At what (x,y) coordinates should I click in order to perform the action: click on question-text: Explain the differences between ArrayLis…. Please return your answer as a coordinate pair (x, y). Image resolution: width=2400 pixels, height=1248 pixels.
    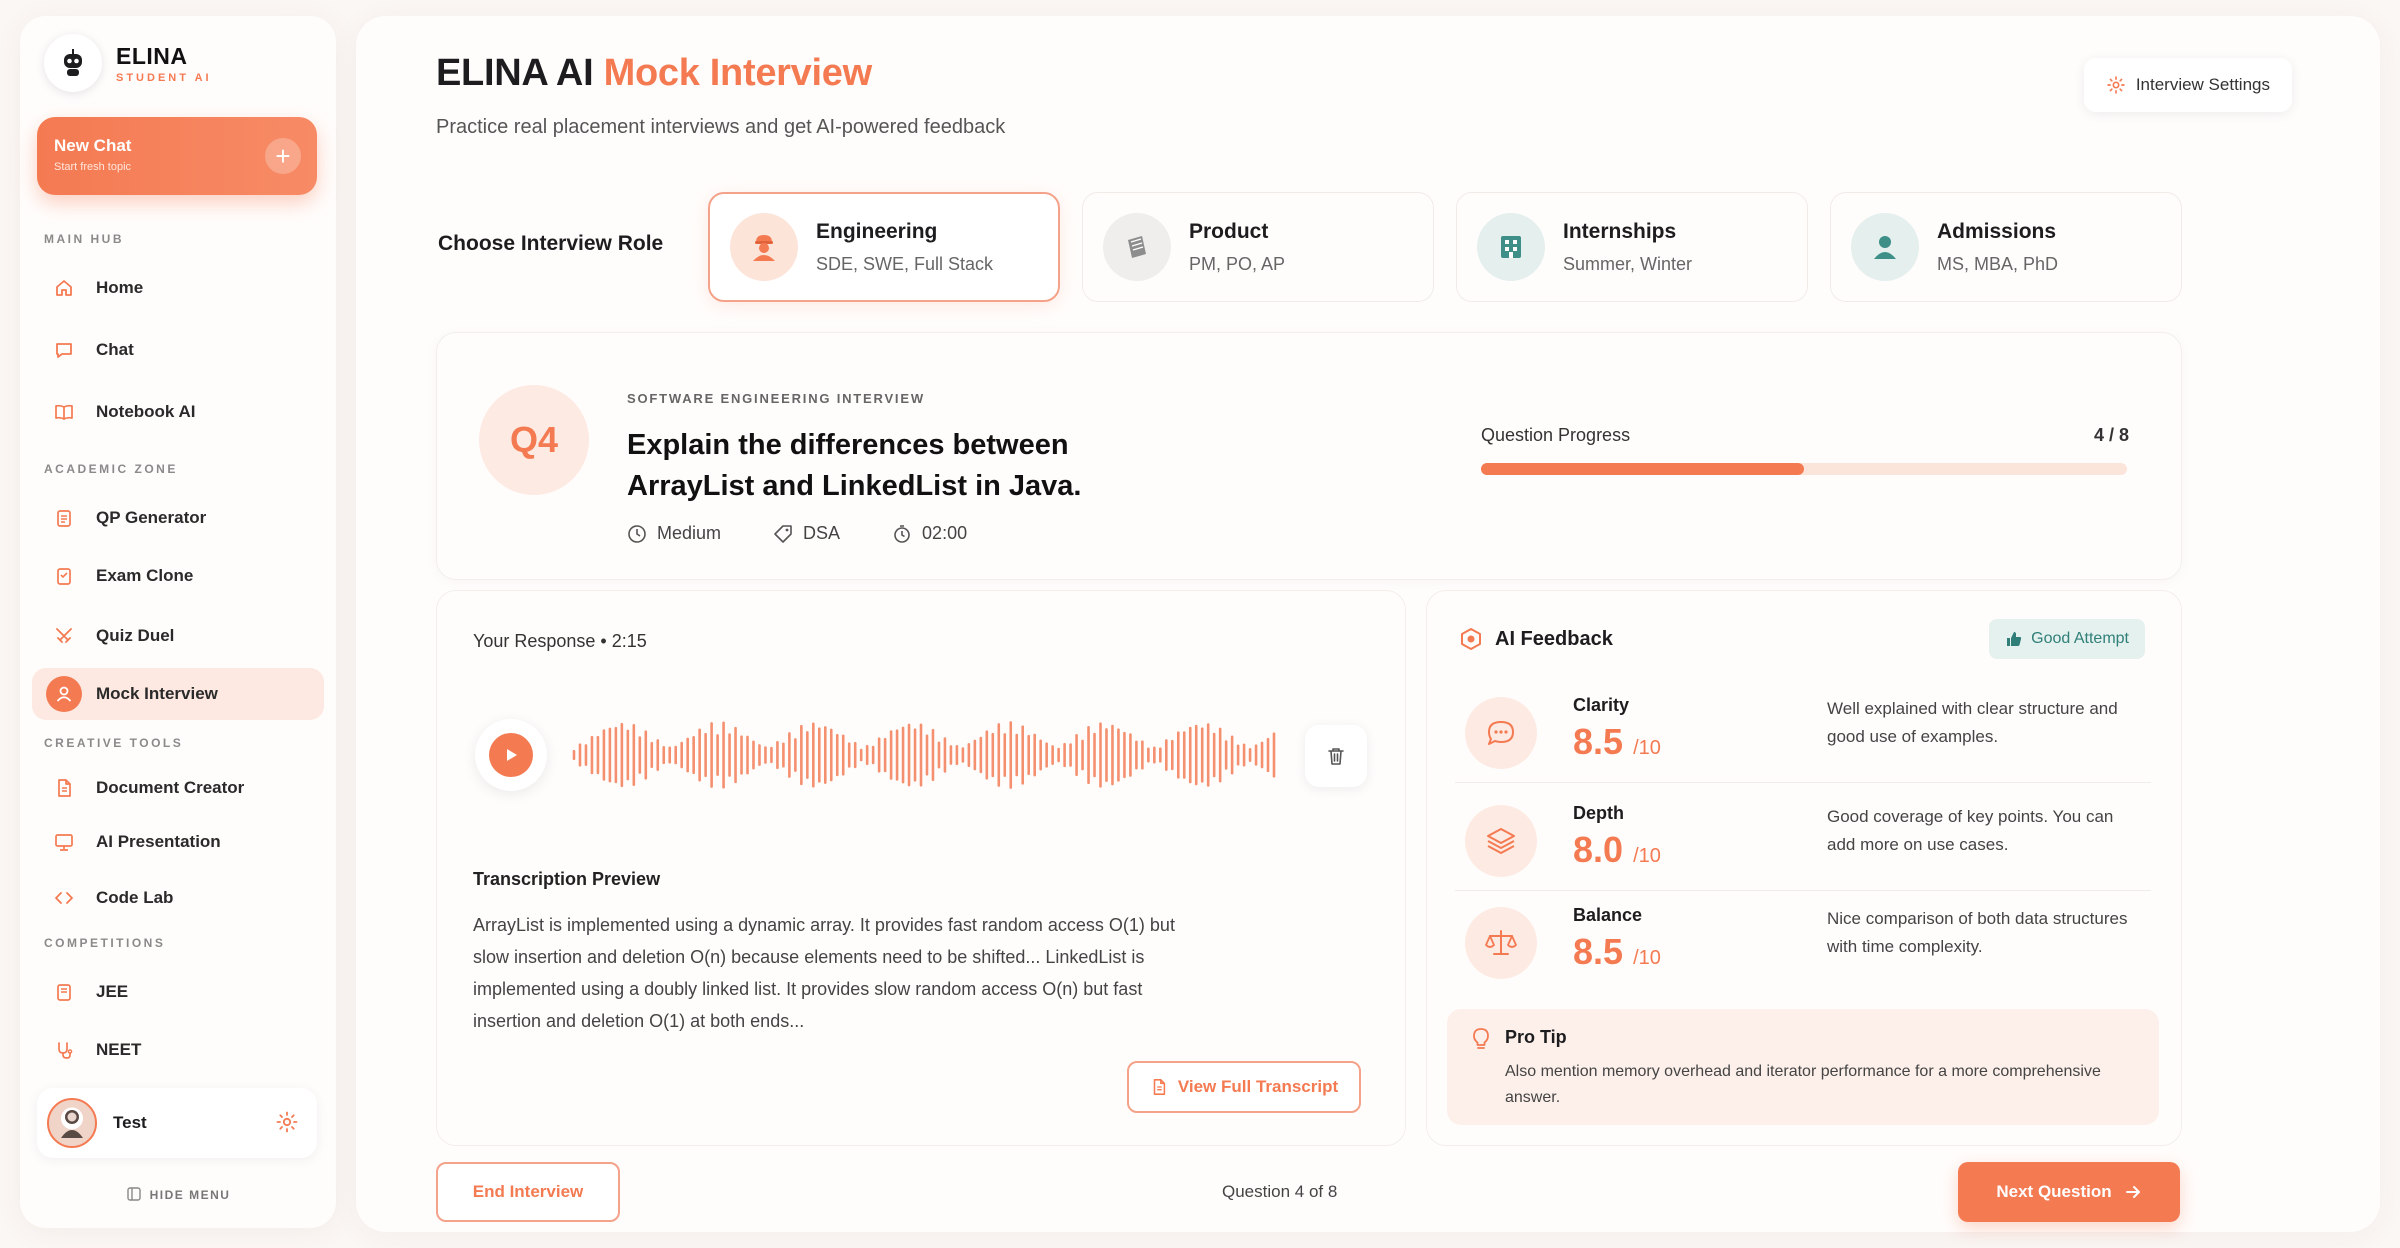
    Looking at the image, I should click on (854, 465).